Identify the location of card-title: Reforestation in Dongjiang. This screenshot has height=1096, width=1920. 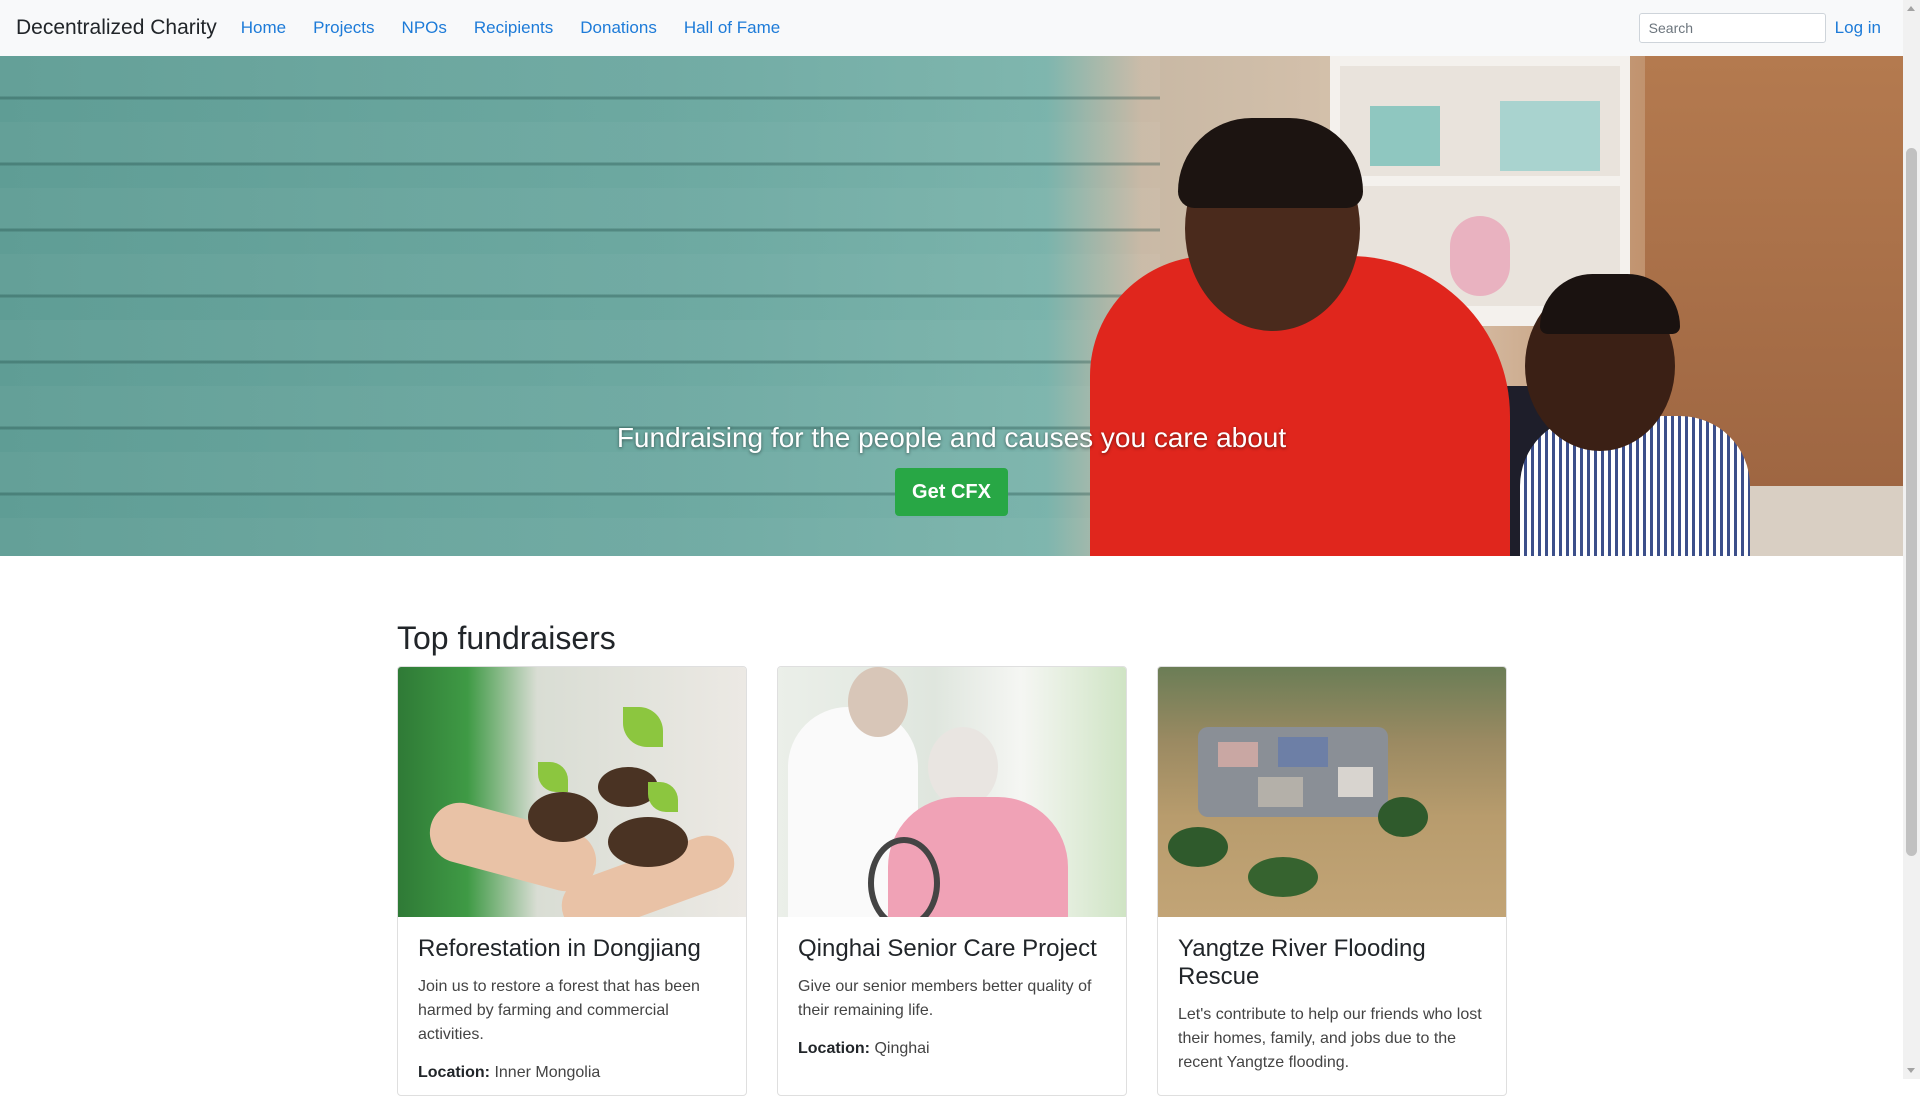
(573, 949).